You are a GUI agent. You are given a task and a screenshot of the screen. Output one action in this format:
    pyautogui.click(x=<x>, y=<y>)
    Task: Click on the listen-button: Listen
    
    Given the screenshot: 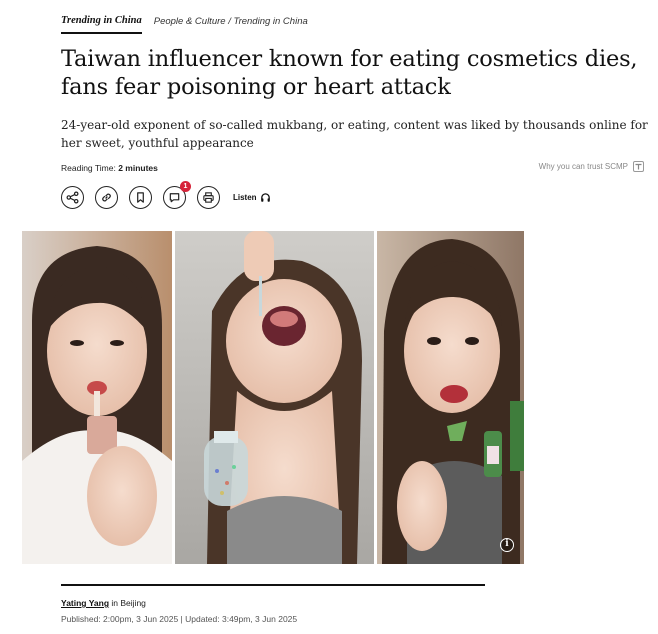 What is the action you would take?
    pyautogui.click(x=252, y=197)
    